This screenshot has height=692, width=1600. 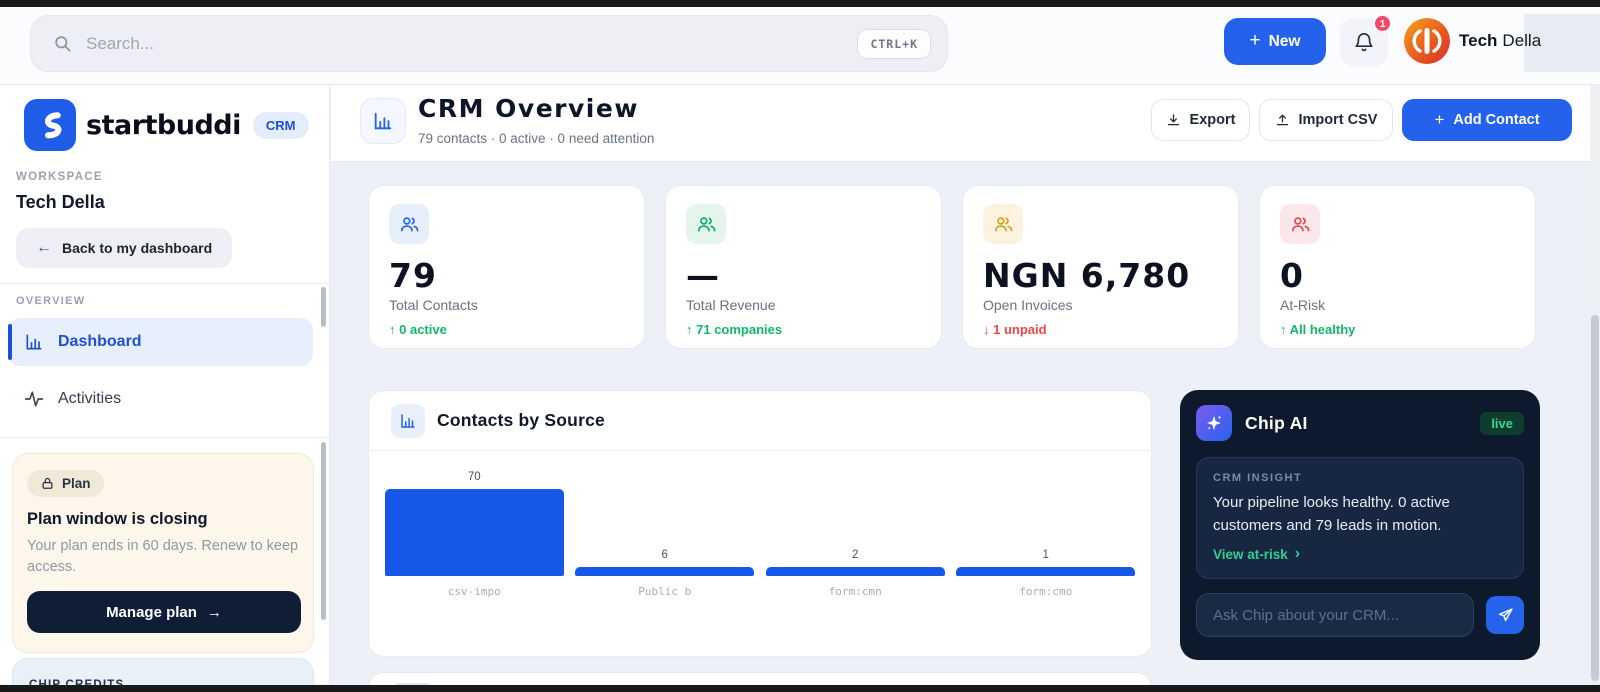 I want to click on stat-value: NGN 6,780, so click(x=1087, y=276).